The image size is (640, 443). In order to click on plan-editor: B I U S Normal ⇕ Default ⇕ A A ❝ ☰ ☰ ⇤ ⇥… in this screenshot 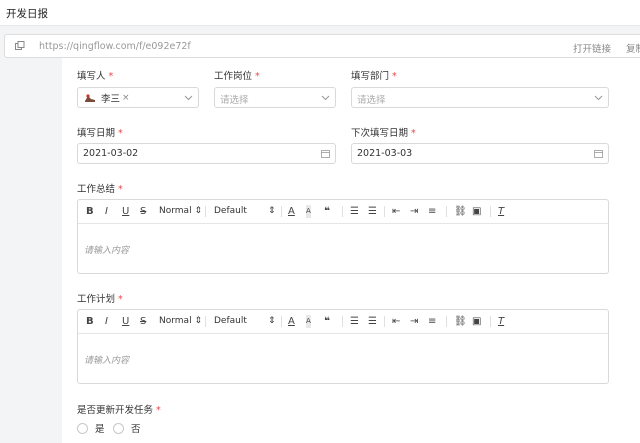, I will do `click(343, 346)`.